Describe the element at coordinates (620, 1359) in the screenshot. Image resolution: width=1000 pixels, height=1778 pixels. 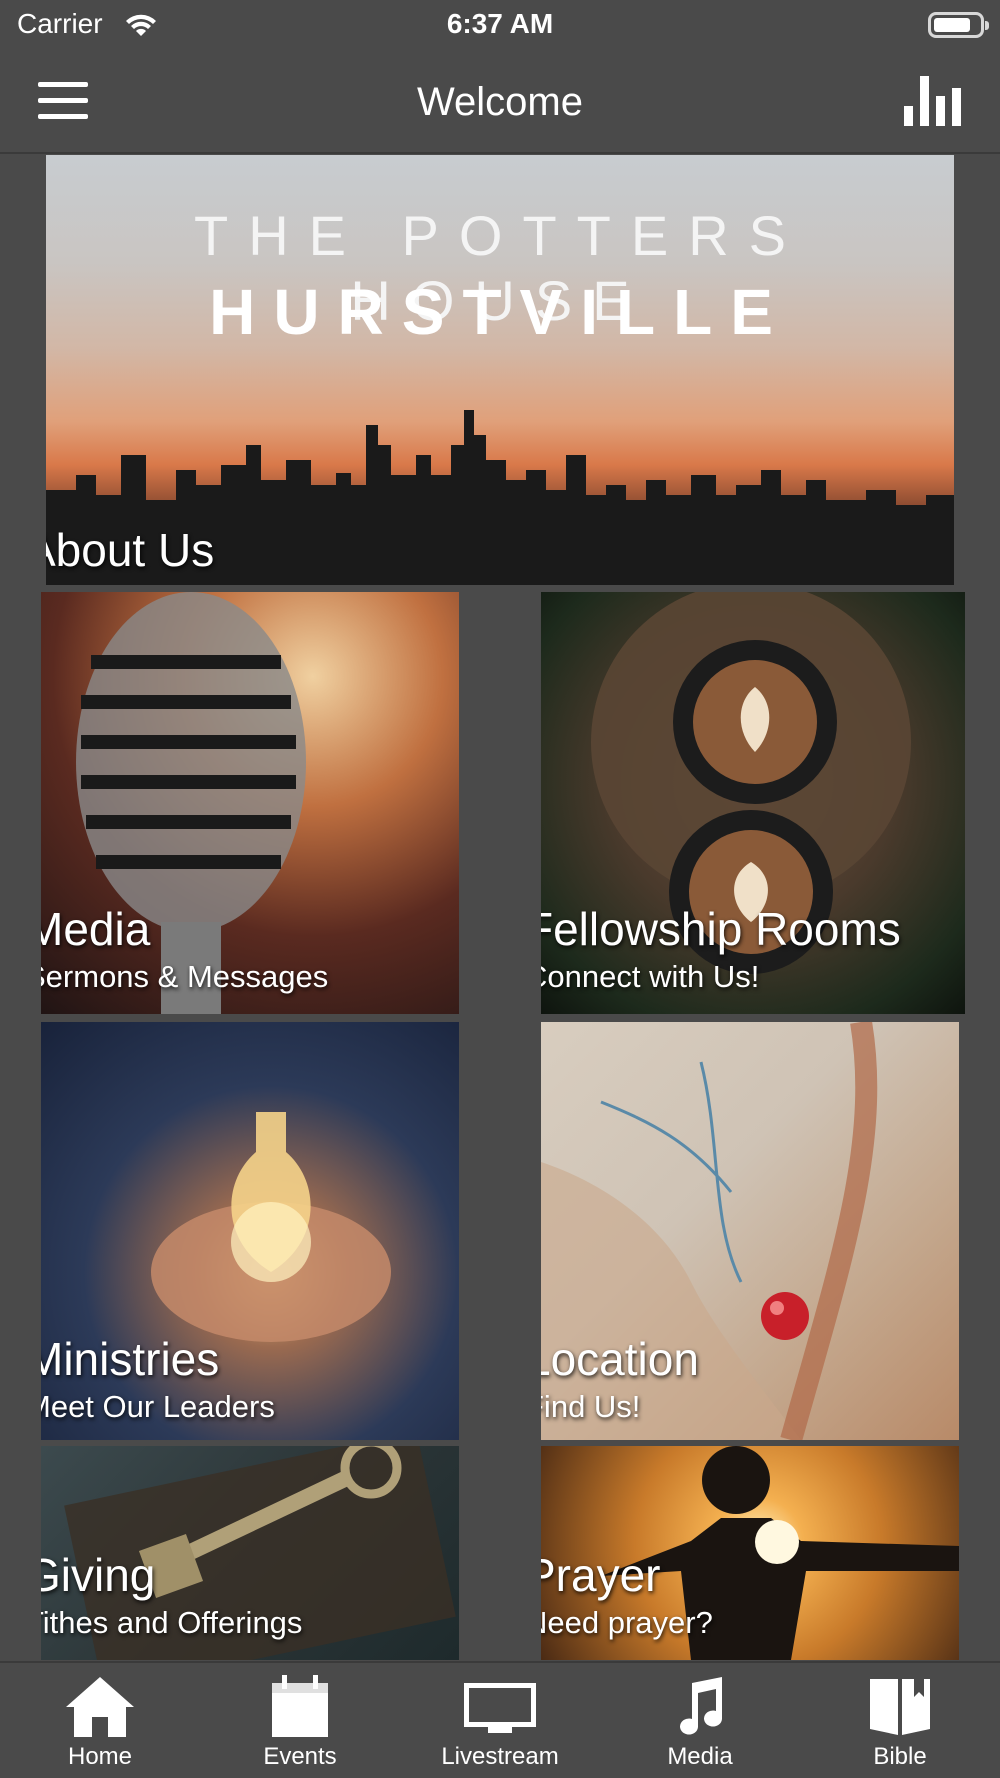
I see `tile-label: Location` at that location.